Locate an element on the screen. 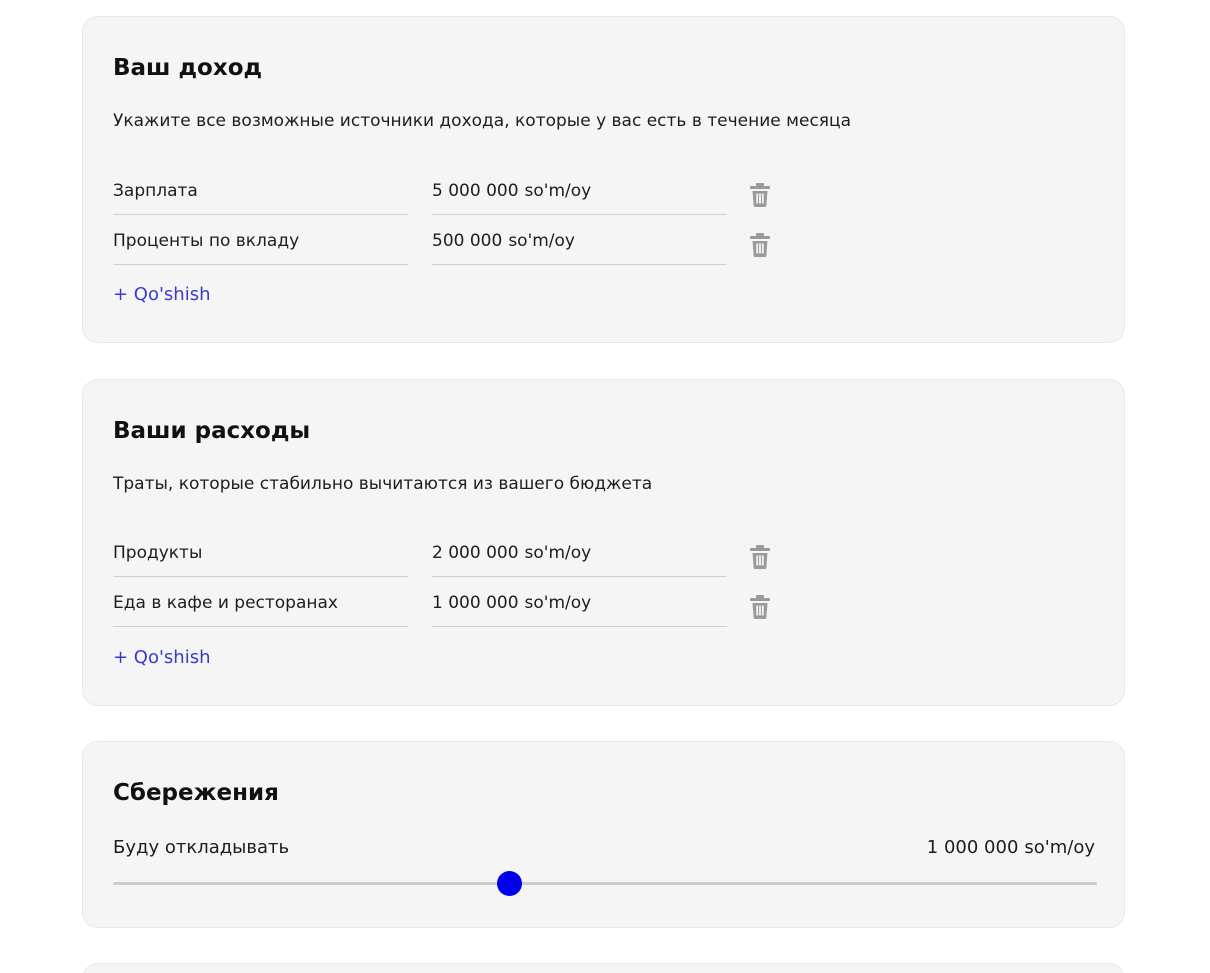 This screenshot has width=1210, height=973. expense-name-value: Еда в кафе и ресторанах is located at coordinates (225, 603).